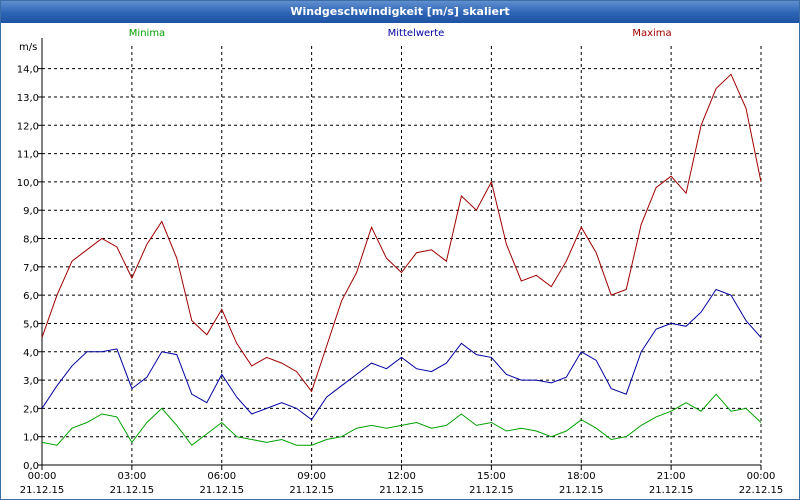 The image size is (800, 500). What do you see at coordinates (671, 476) in the screenshot?
I see `x-tick-time: 21:00` at bounding box center [671, 476].